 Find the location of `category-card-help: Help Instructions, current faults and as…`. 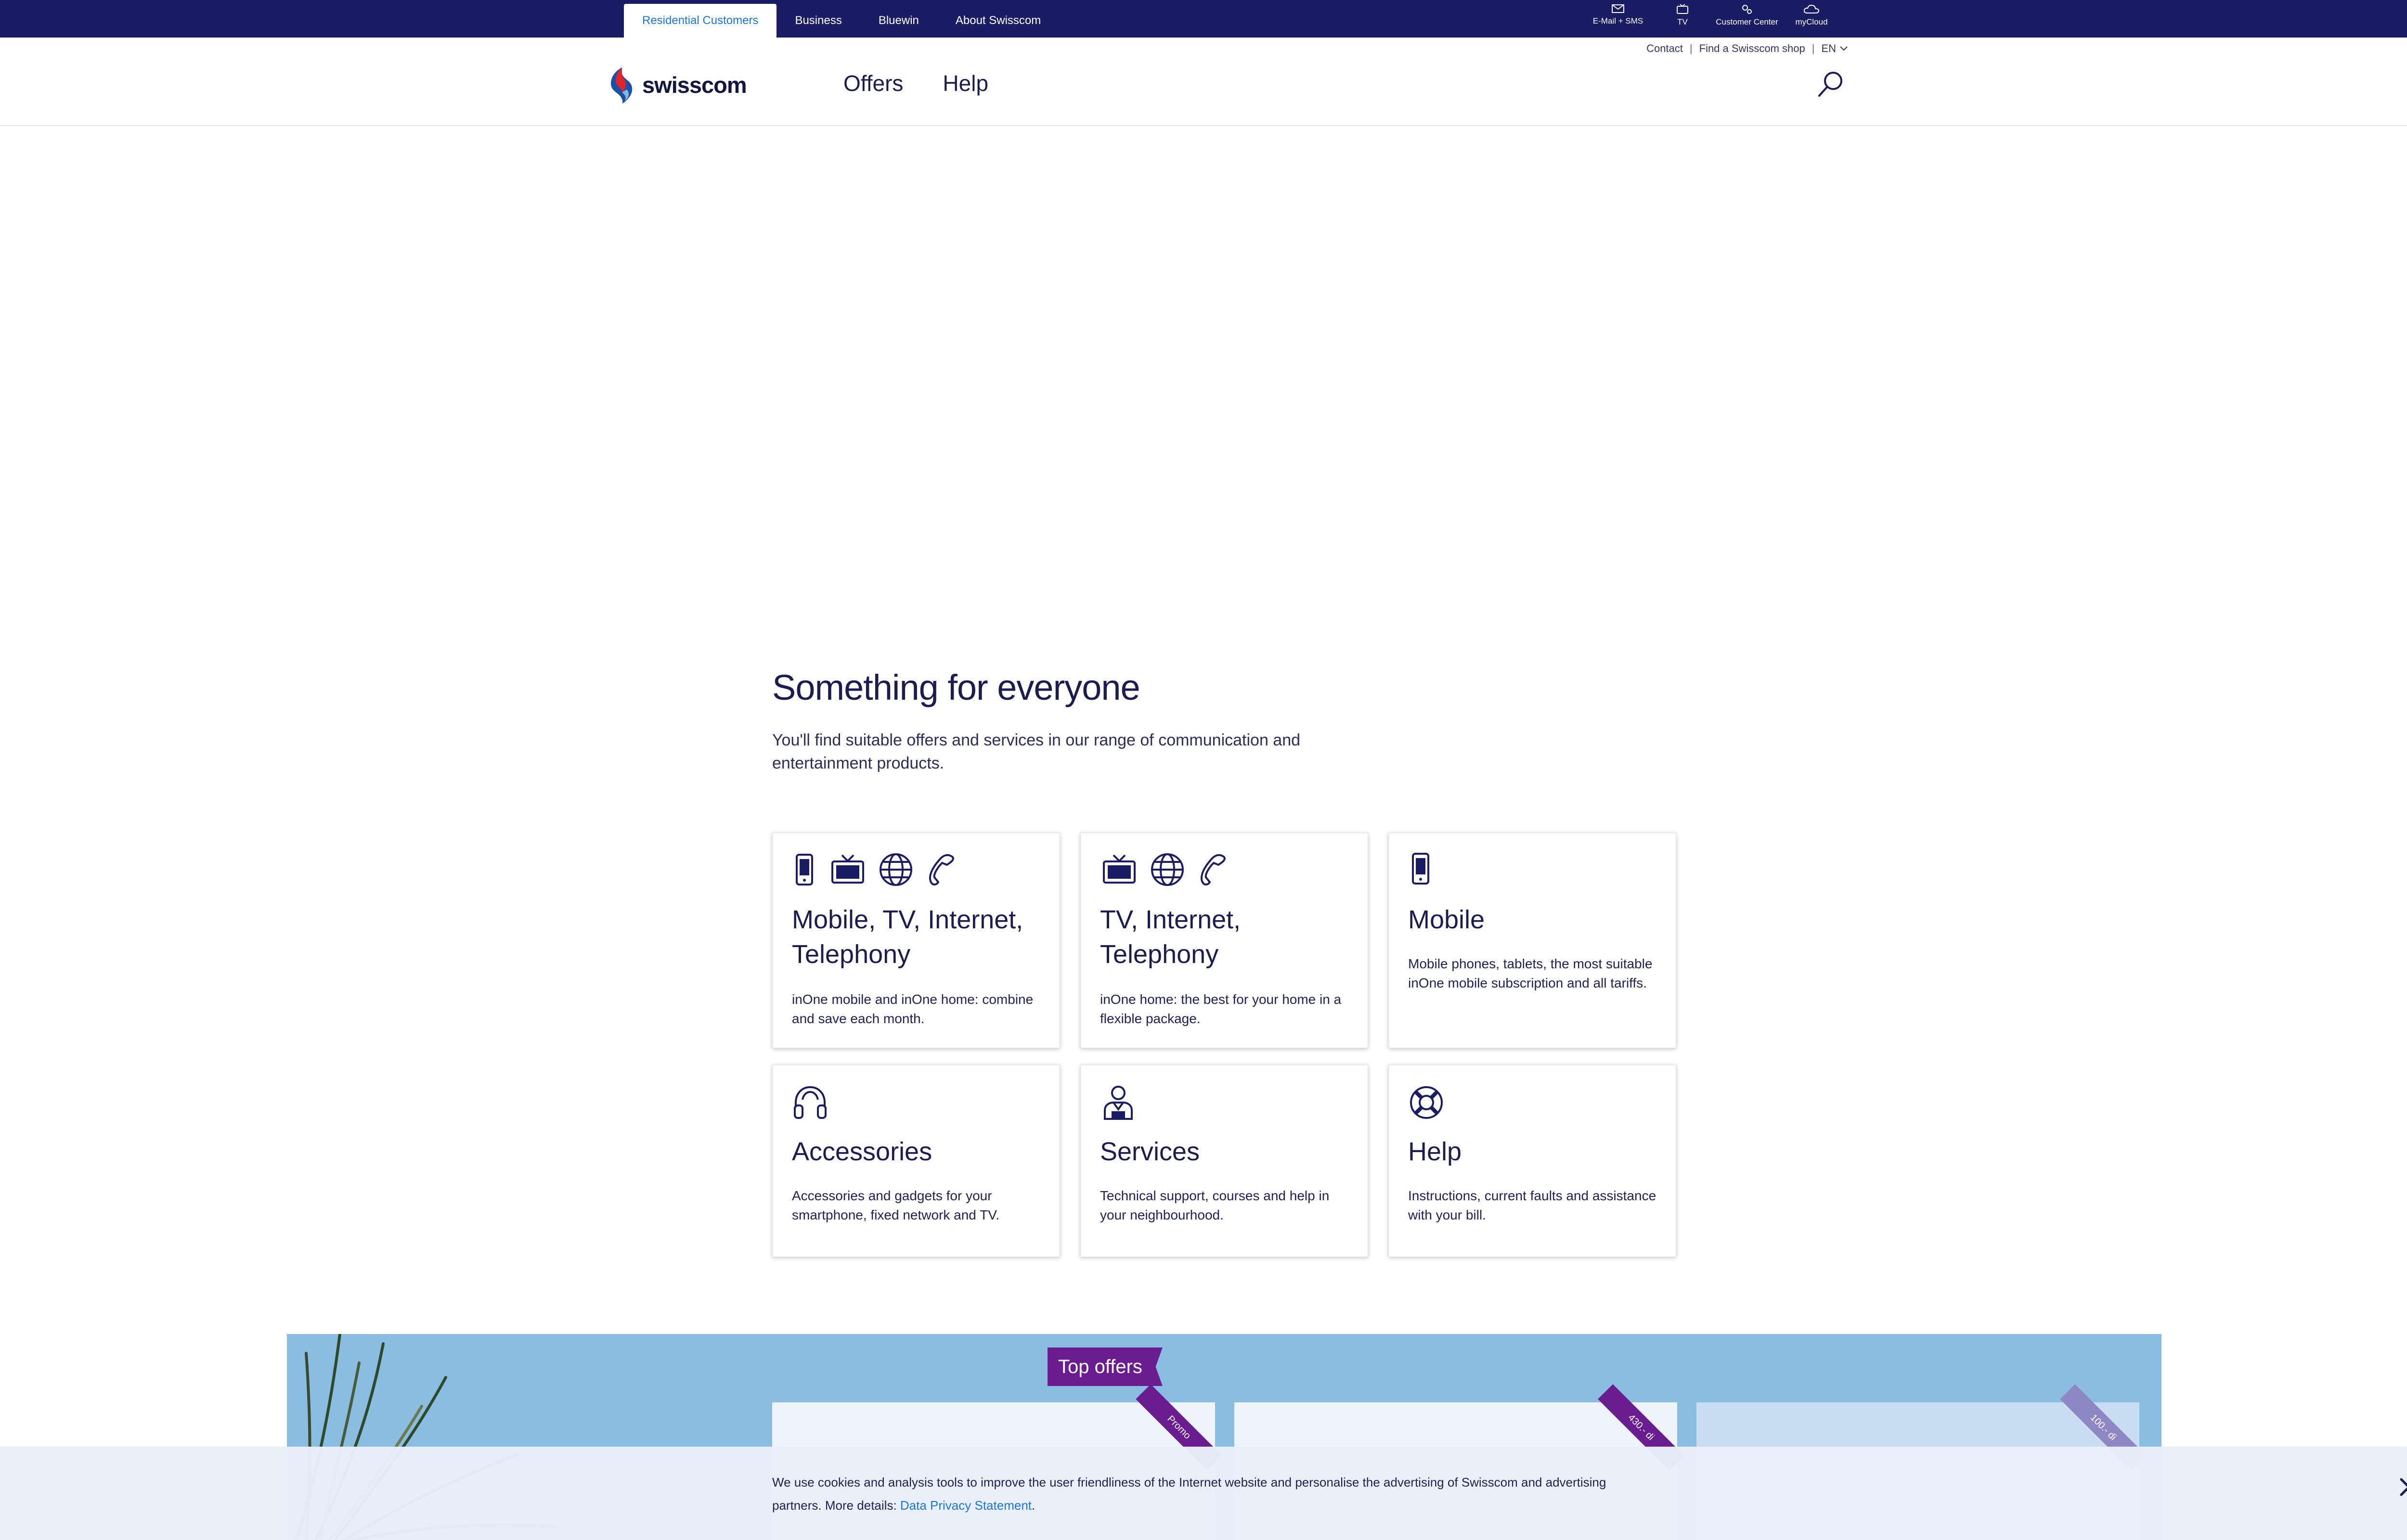

category-card-help: Help Instructions, current faults and as… is located at coordinates (1532, 1161).